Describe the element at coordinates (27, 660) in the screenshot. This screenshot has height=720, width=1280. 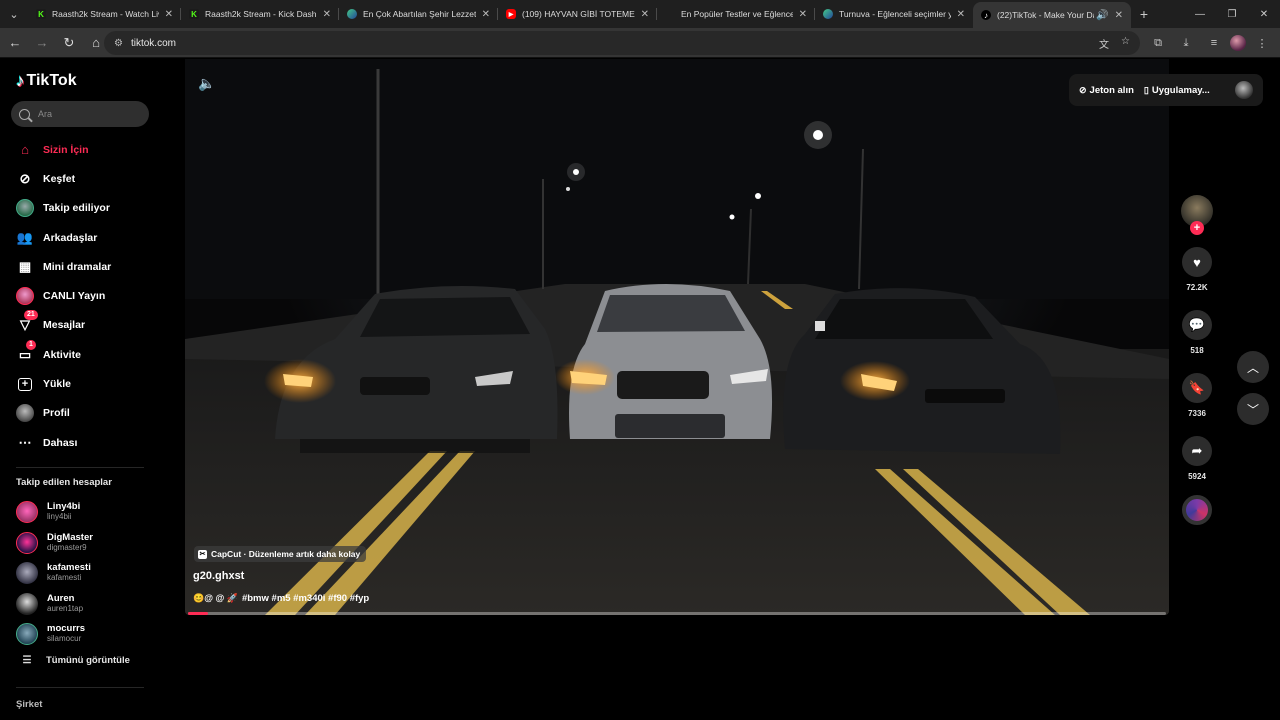
I see `list-icon: ☰` at that location.